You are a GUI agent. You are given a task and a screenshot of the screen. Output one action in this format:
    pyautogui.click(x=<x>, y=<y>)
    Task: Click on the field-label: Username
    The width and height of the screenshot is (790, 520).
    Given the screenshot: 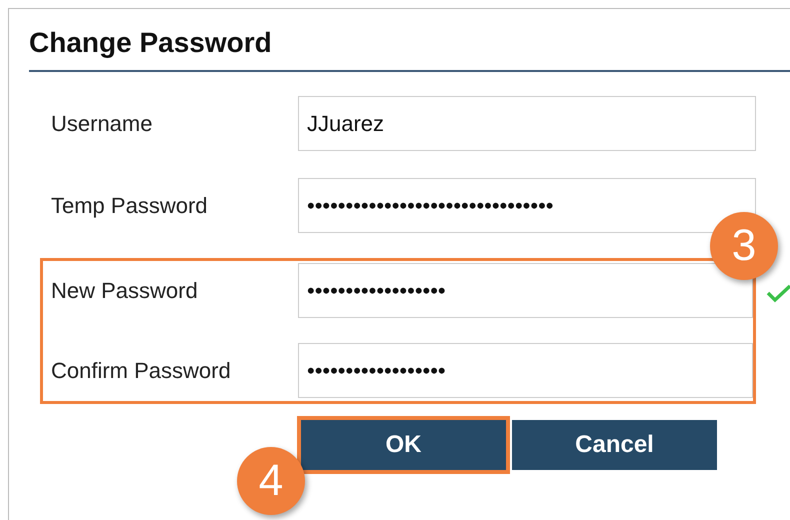 What is the action you would take?
    pyautogui.click(x=102, y=123)
    